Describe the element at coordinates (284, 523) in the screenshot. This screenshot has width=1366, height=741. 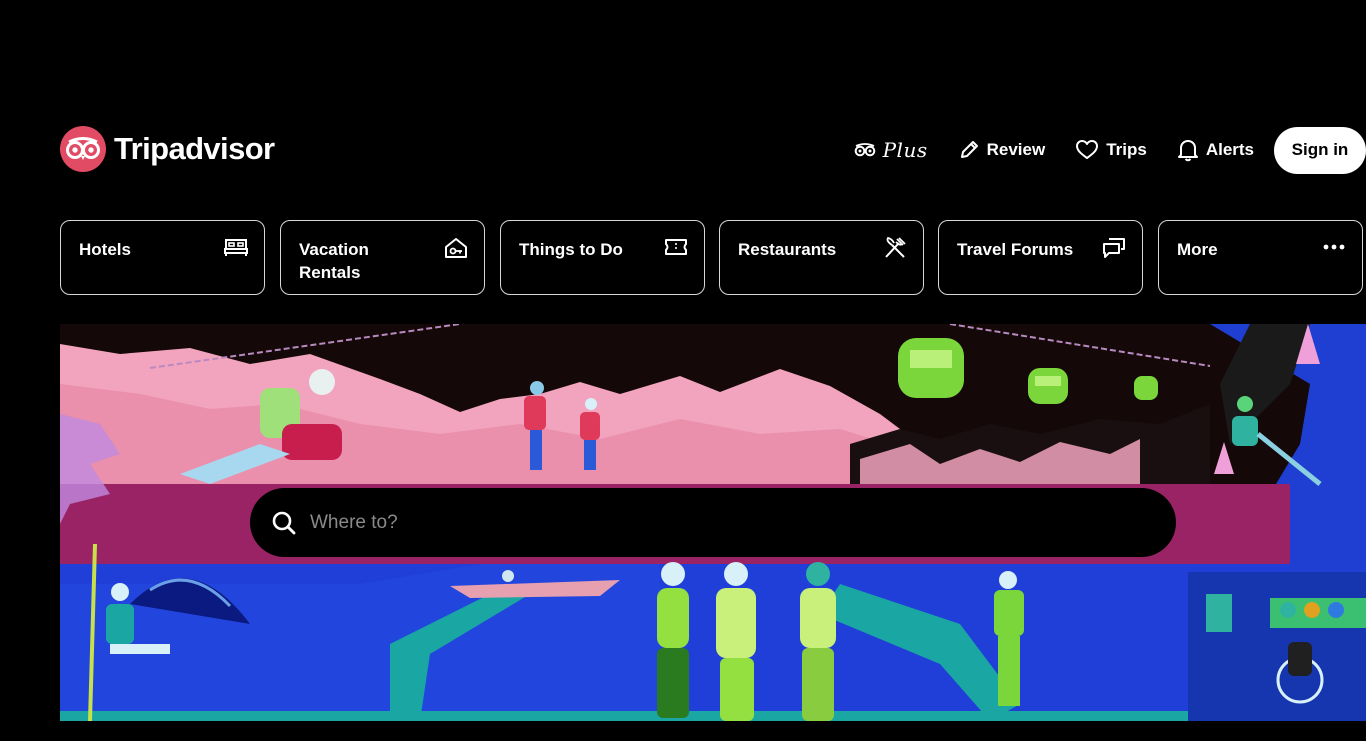
I see `search-icon` at that location.